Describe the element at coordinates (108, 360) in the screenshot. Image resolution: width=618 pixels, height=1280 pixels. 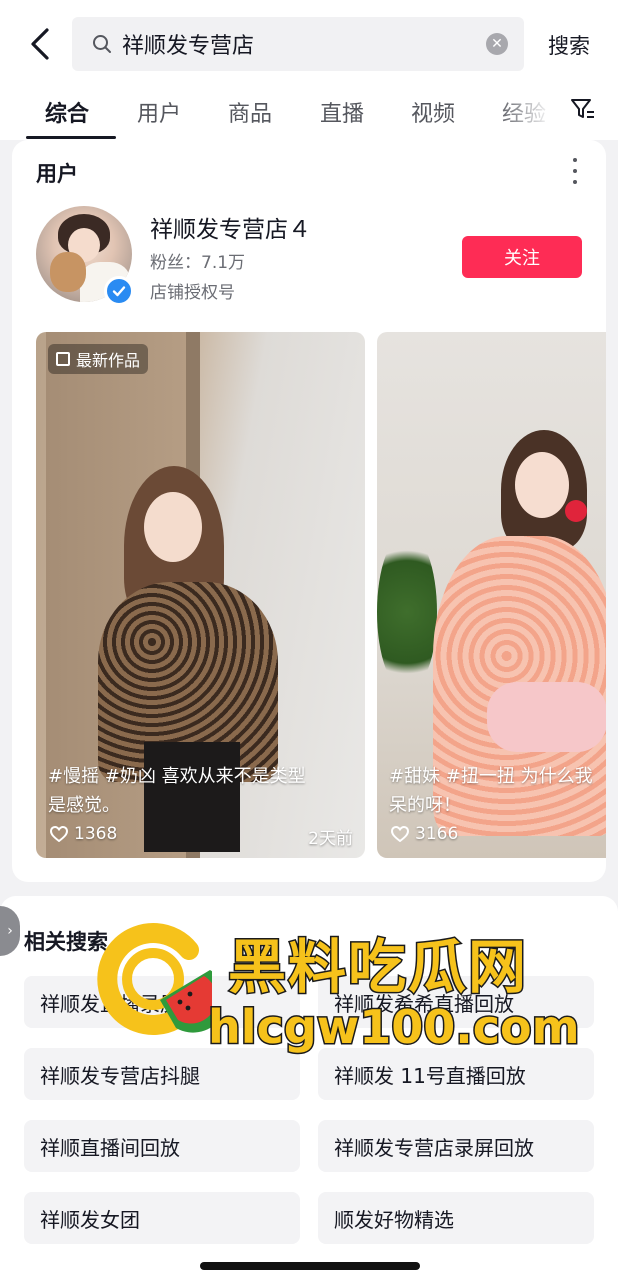
I see `latest-work-label: 最新作品` at that location.